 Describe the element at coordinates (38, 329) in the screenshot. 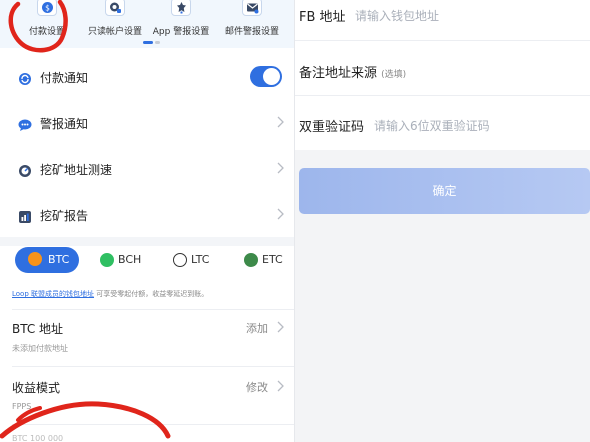

I see `btc-address-label: BTC 地址` at that location.